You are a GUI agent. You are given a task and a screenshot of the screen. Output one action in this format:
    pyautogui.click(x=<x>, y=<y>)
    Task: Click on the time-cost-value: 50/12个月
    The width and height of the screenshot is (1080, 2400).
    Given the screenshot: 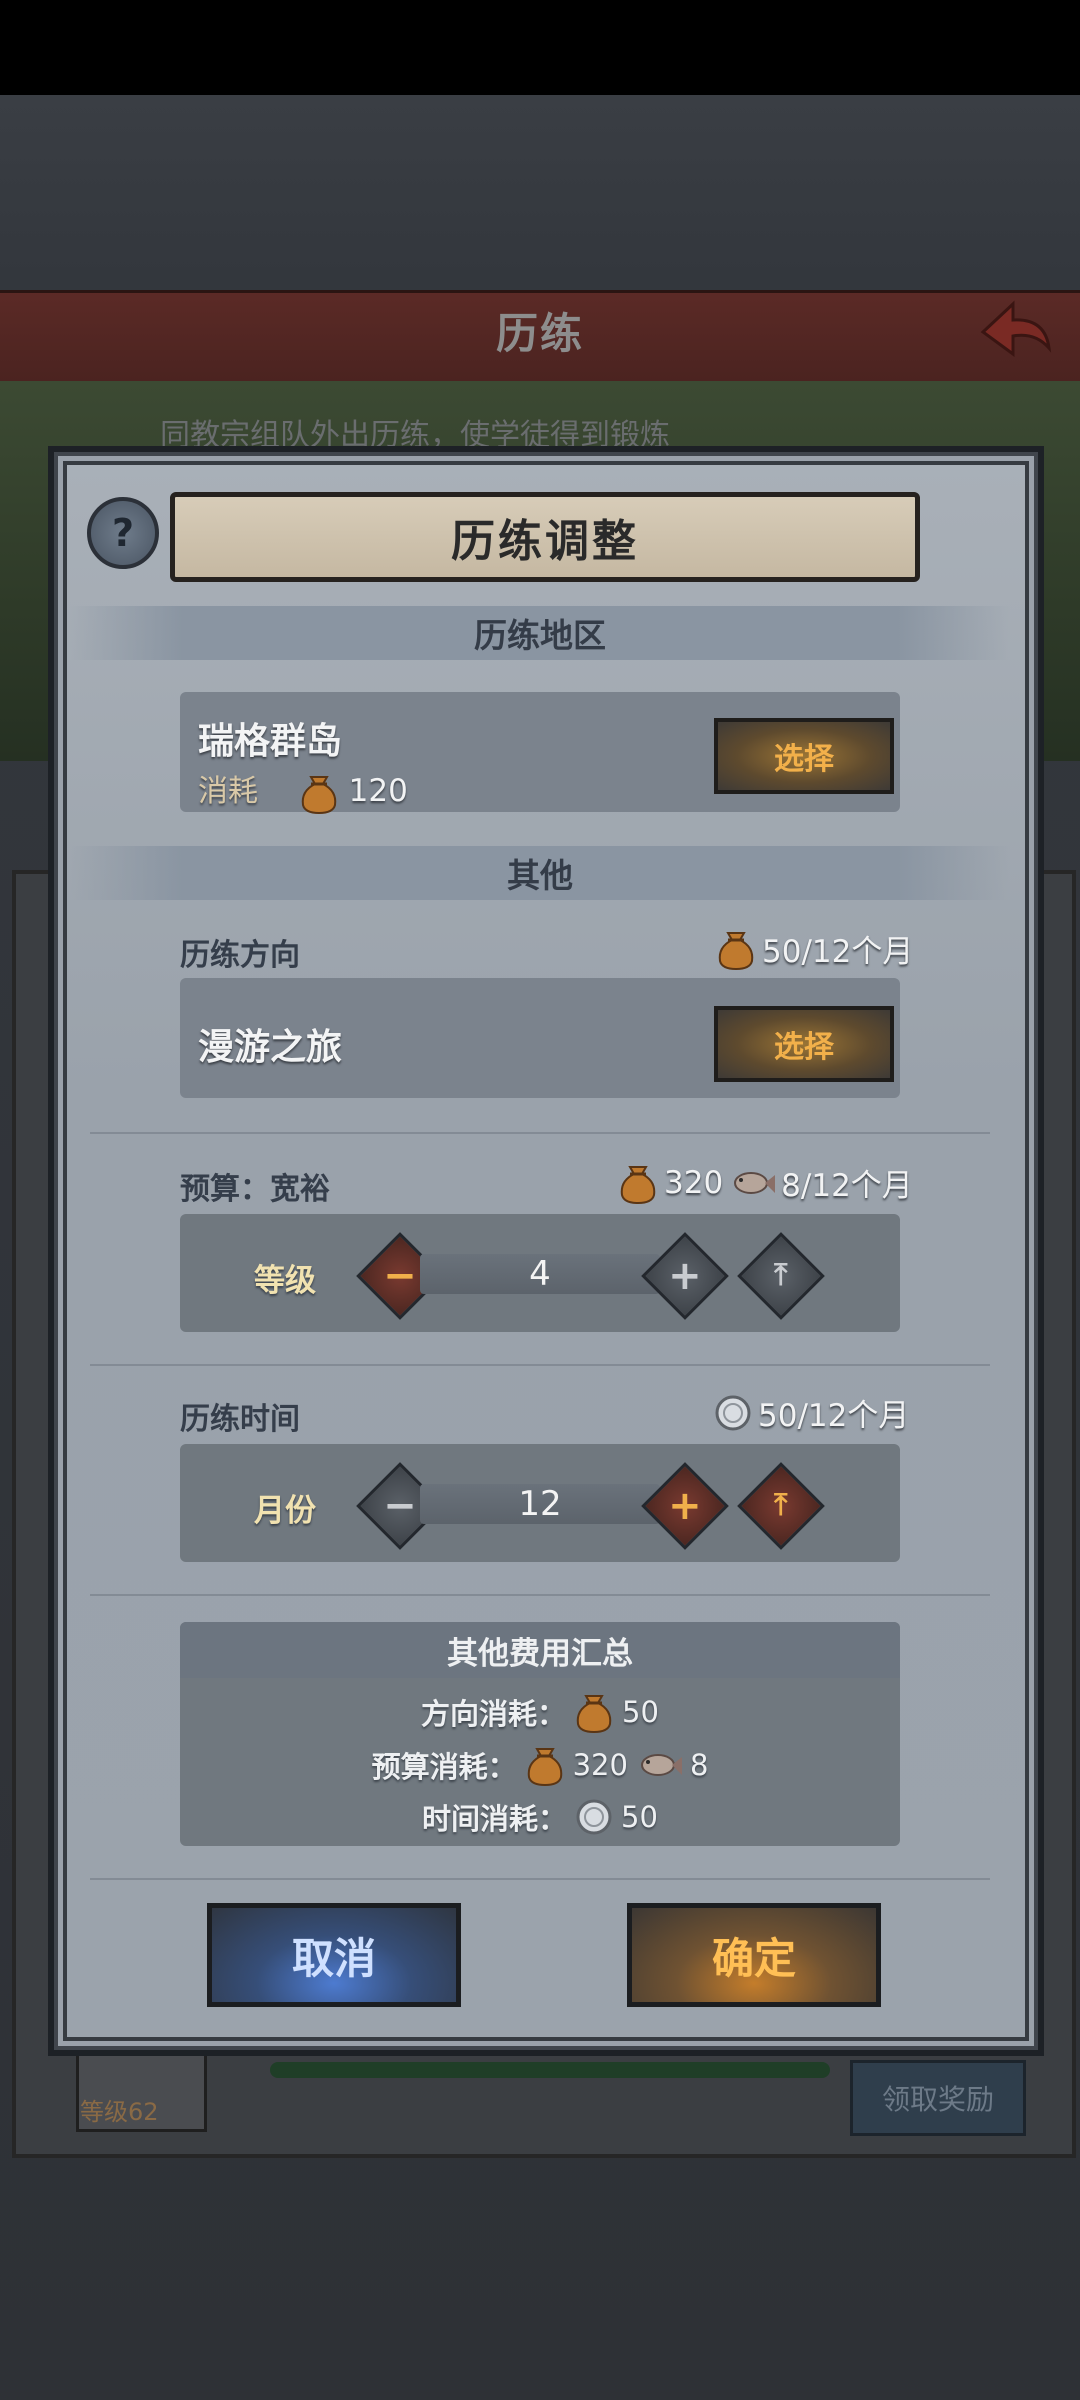 What is the action you would take?
    pyautogui.click(x=834, y=1416)
    